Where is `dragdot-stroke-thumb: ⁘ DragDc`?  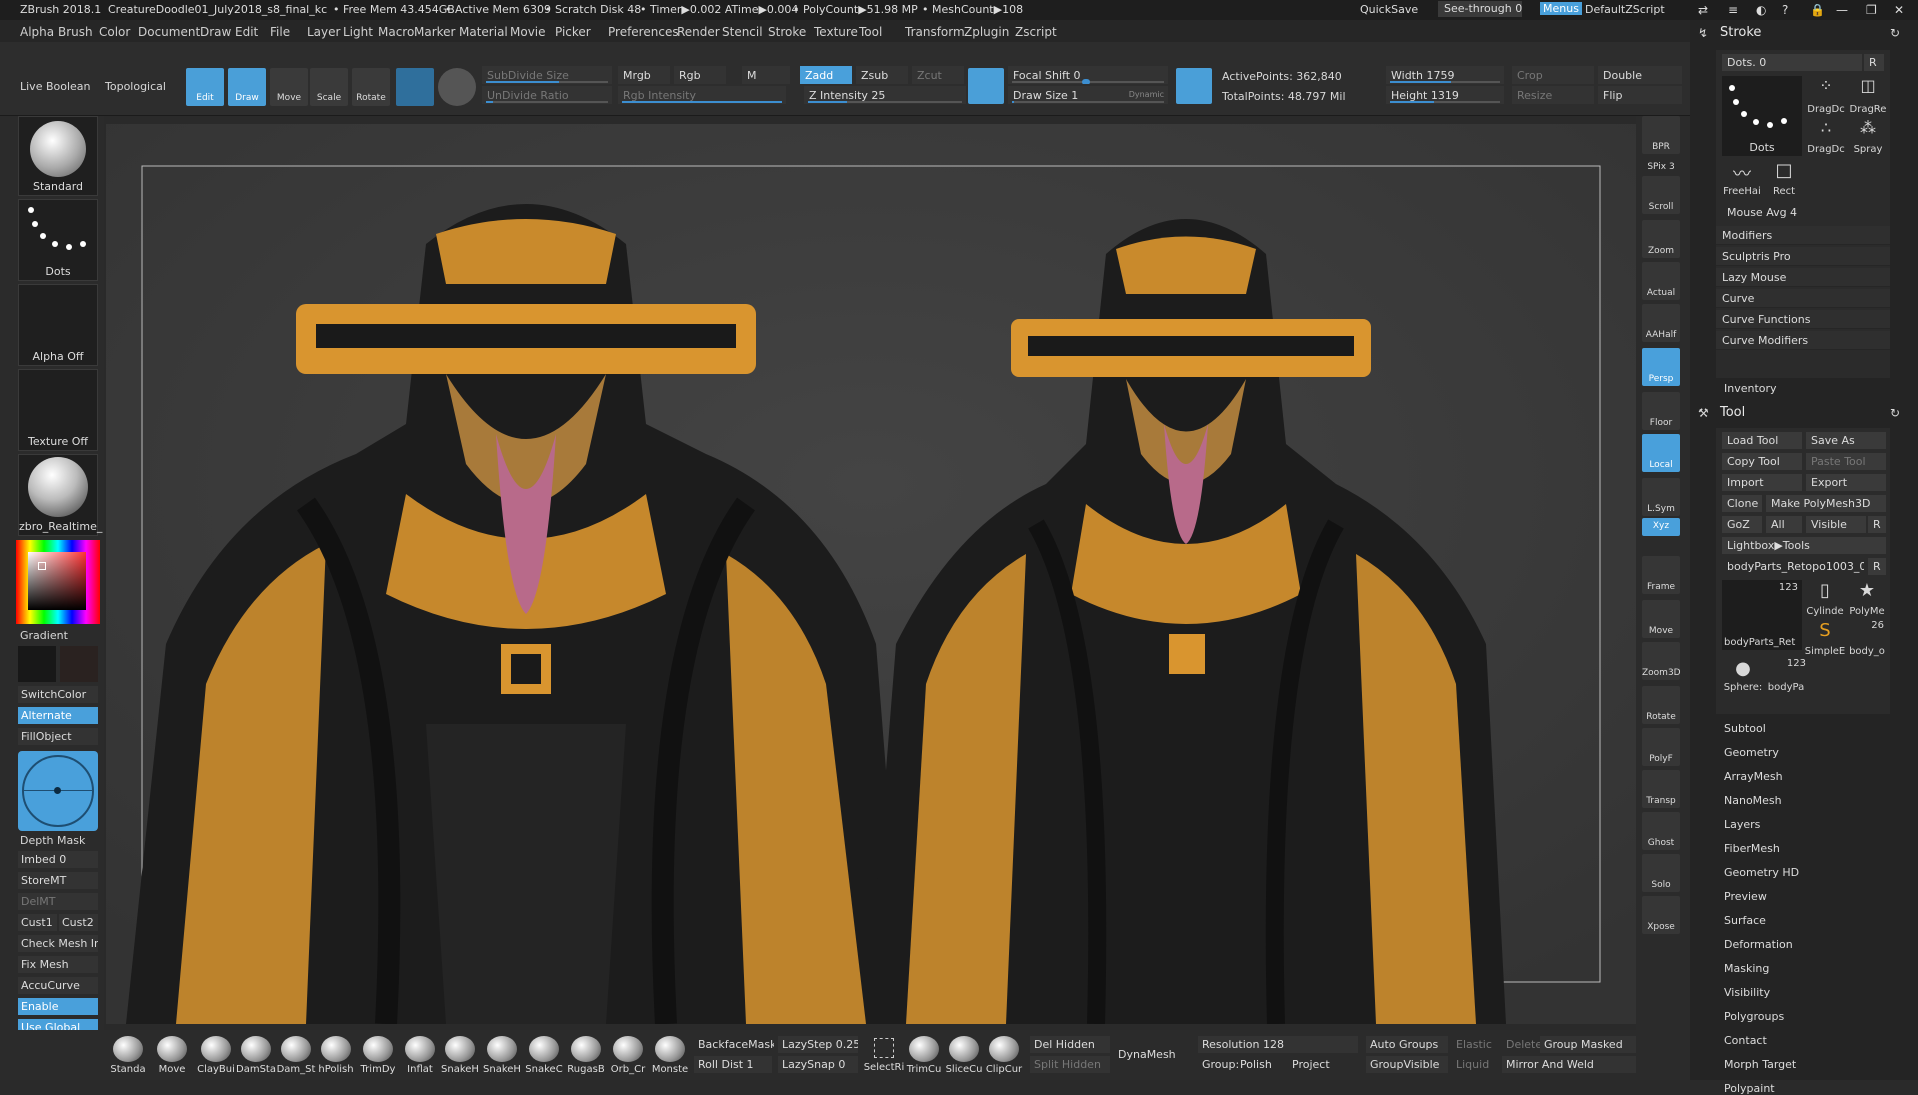 dragdot-stroke-thumb: ⁘ DragDc is located at coordinates (1826, 97).